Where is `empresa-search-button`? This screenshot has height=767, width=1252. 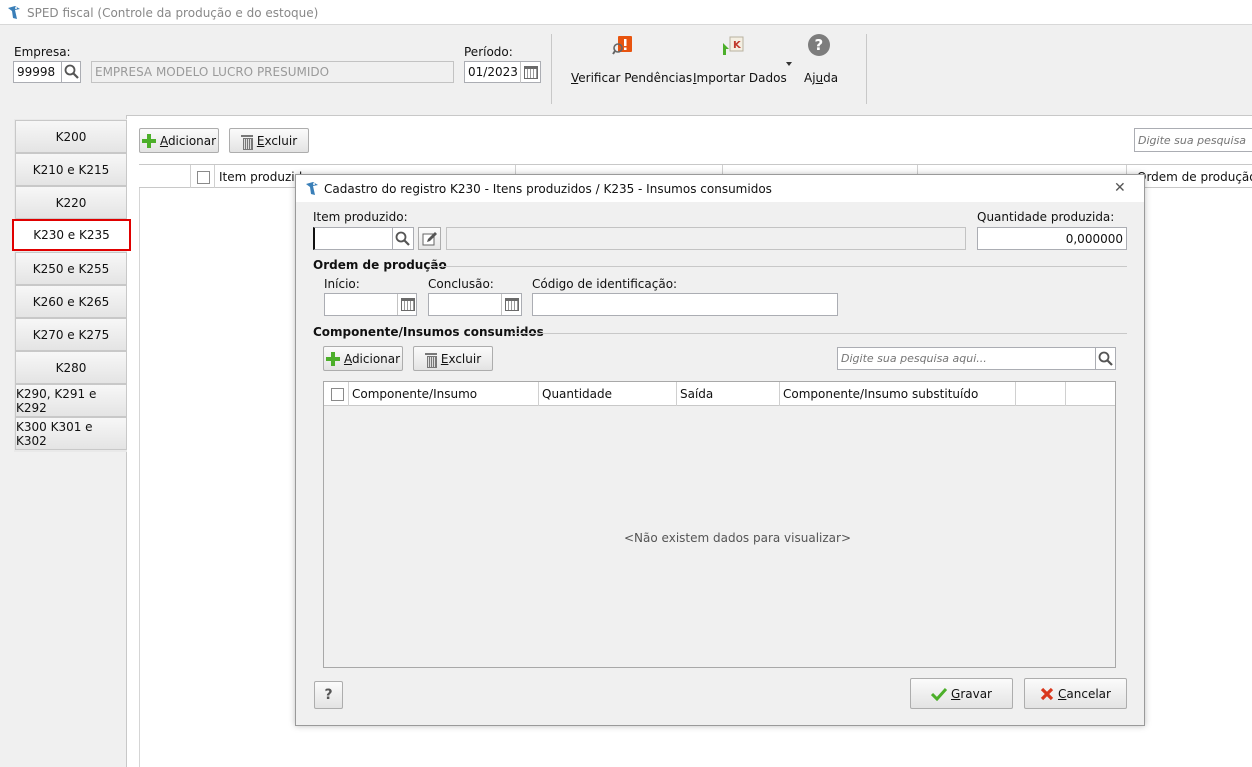 empresa-search-button is located at coordinates (71, 72).